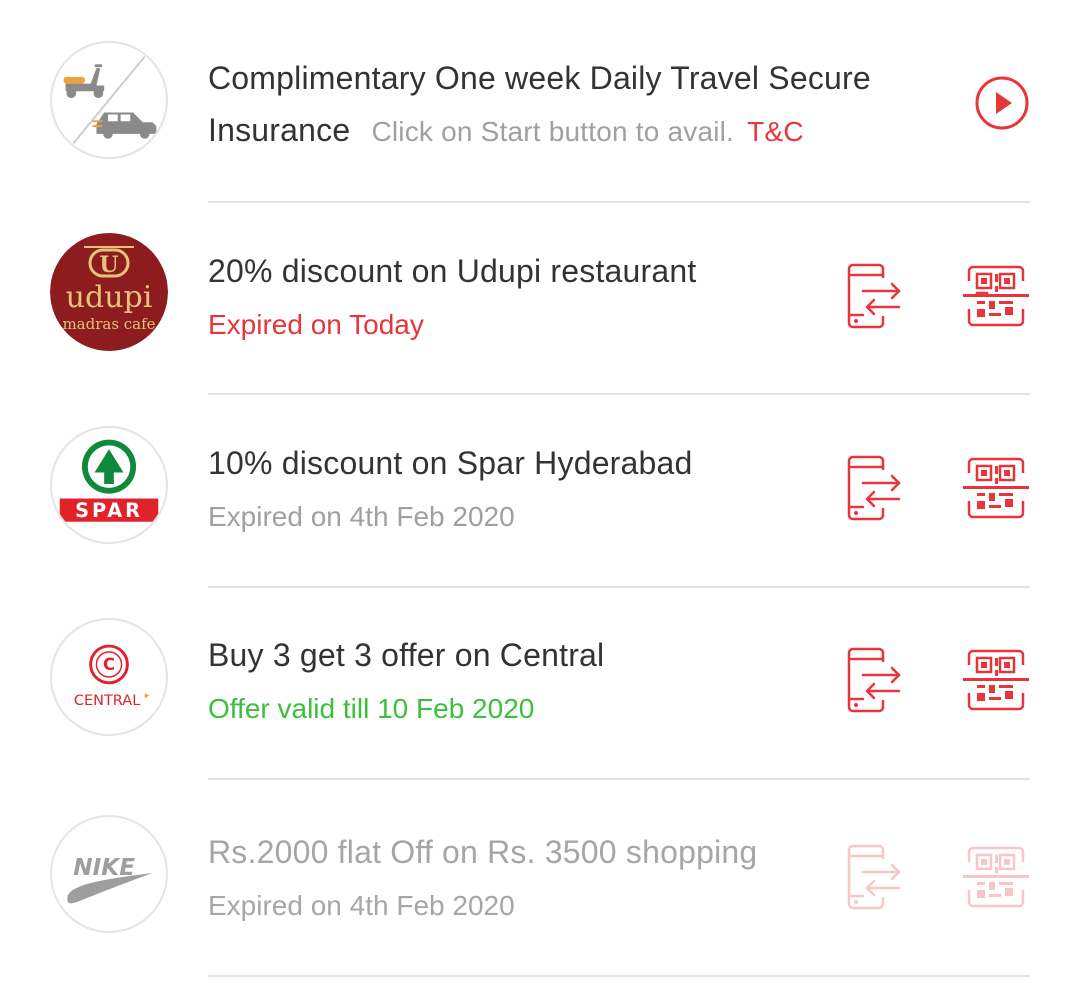 The image size is (1079, 993). Describe the element at coordinates (108, 265) in the screenshot. I see `svg-text: U` at that location.